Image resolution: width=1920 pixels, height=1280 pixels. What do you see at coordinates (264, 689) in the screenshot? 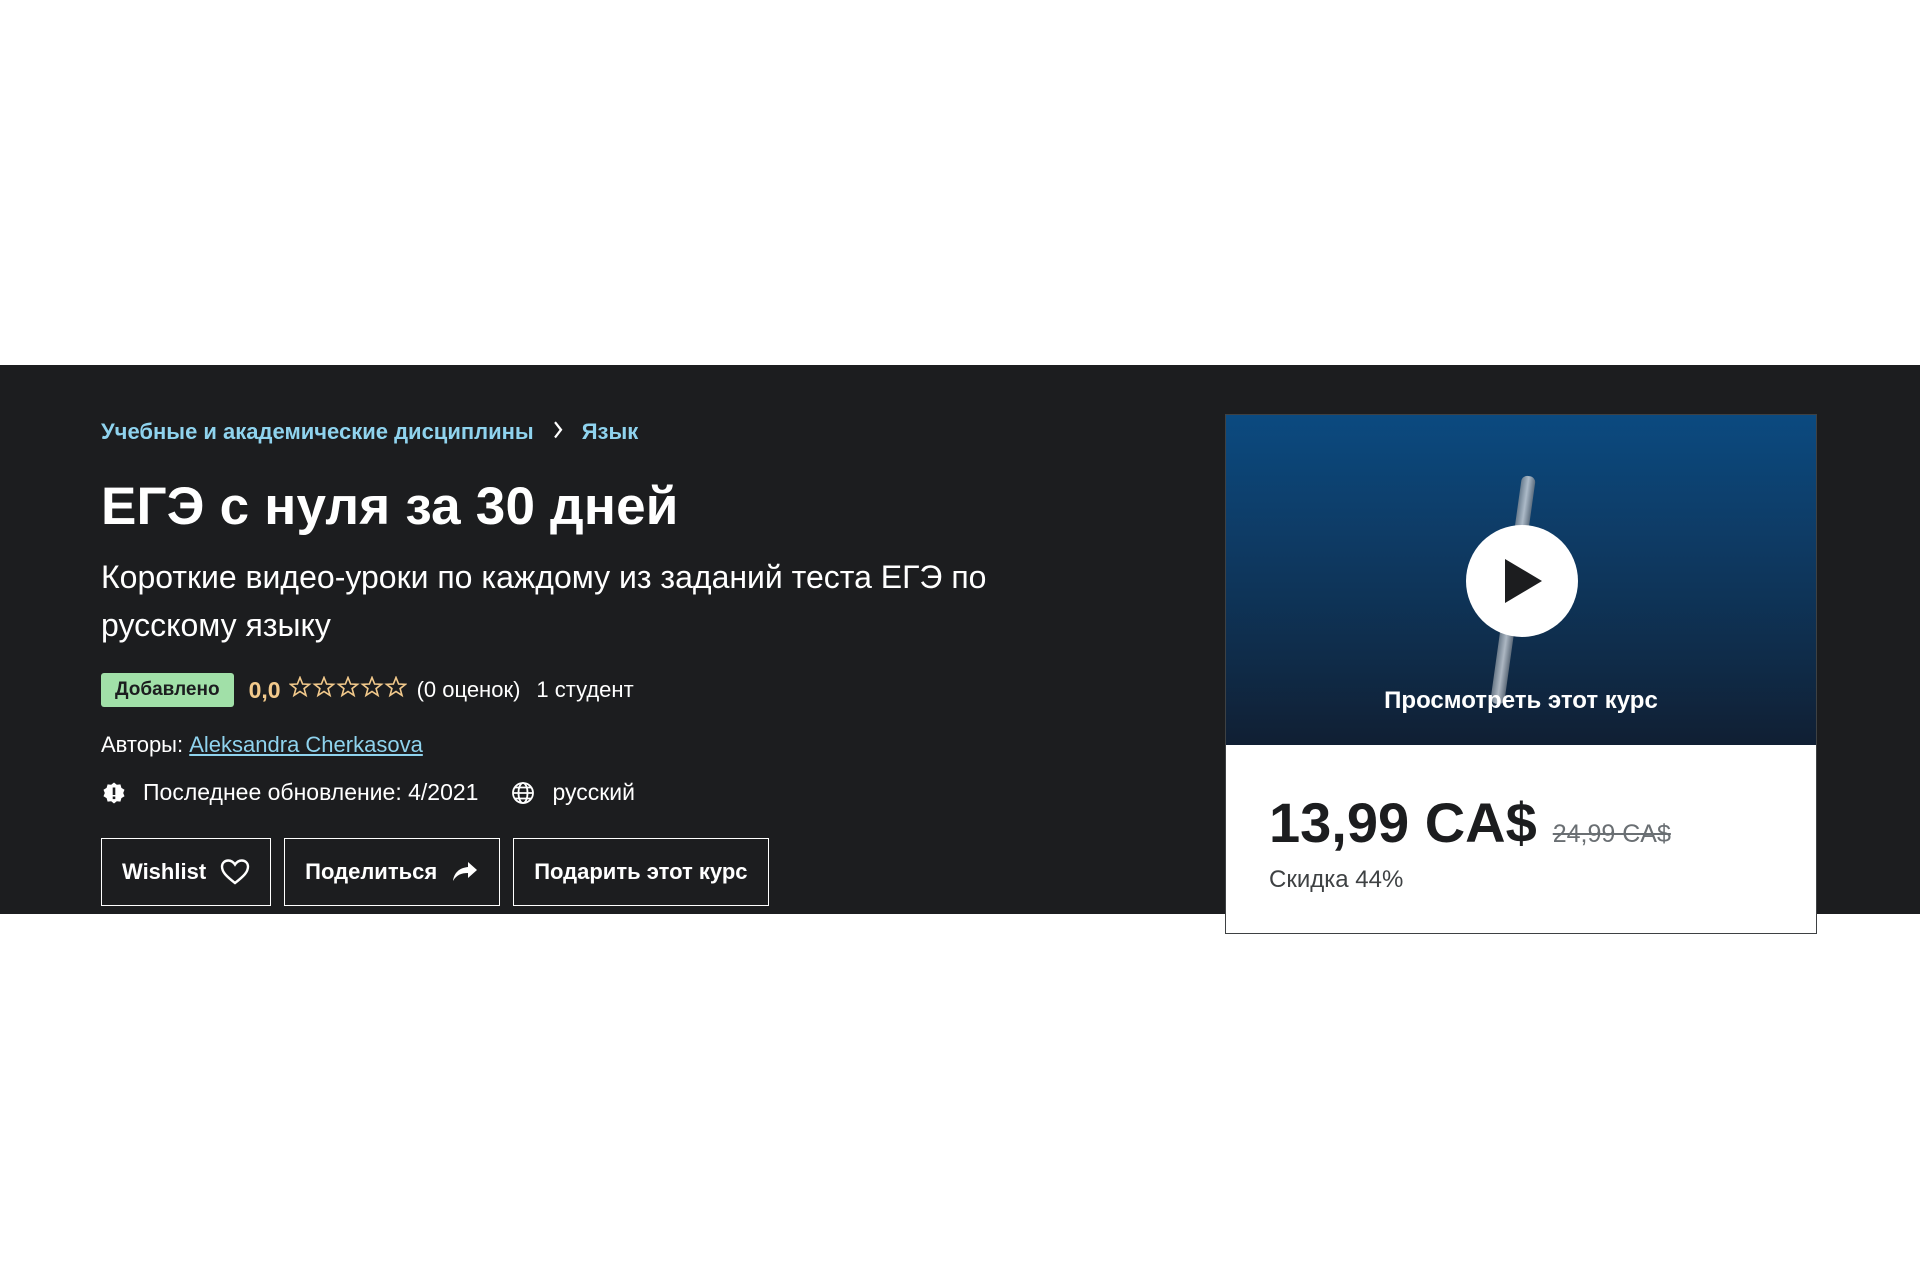
I see `rating-value: 0,0` at bounding box center [264, 689].